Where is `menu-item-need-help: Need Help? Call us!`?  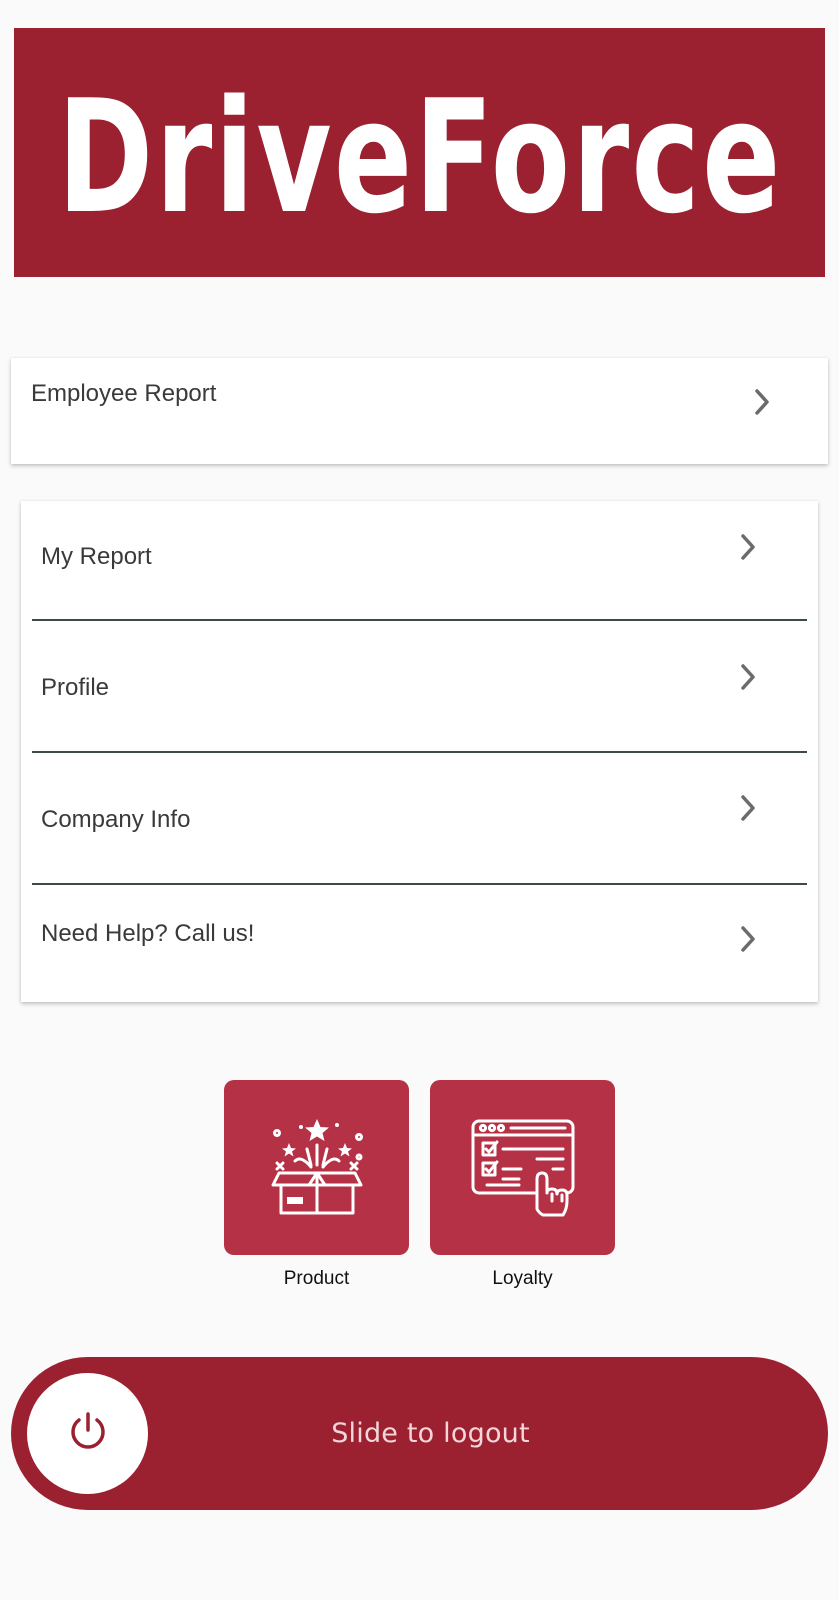 menu-item-need-help: Need Help? Call us! is located at coordinates (419, 943).